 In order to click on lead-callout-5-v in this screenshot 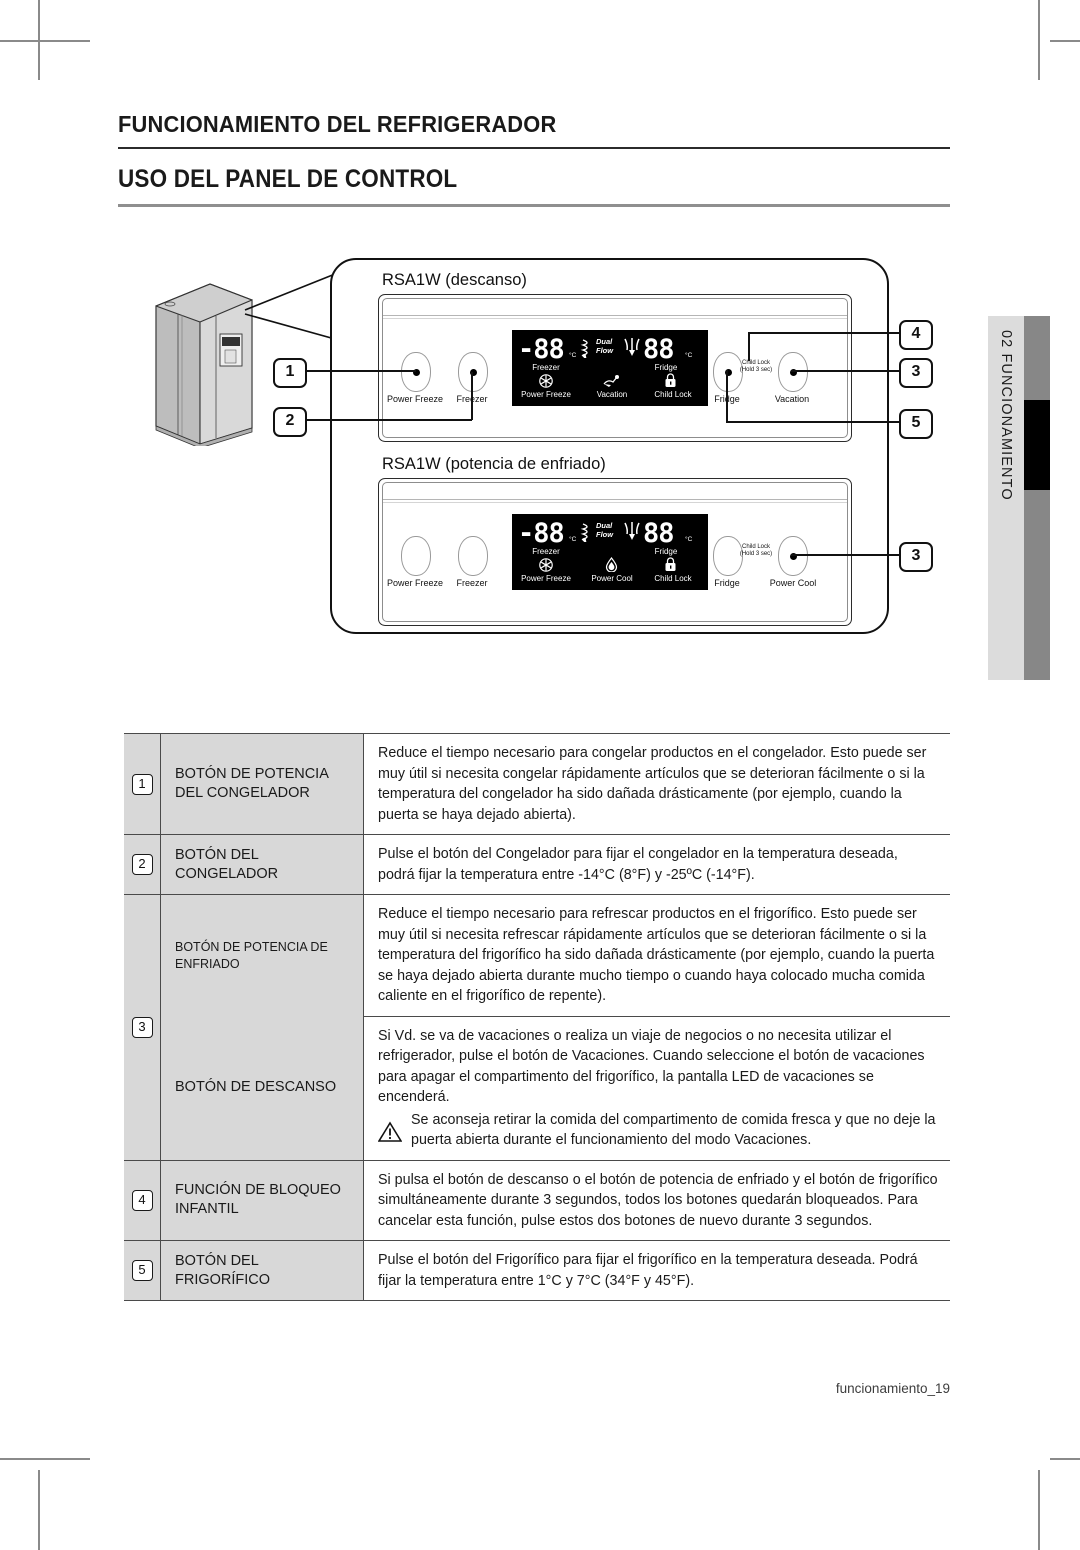, I will do `click(727, 396)`.